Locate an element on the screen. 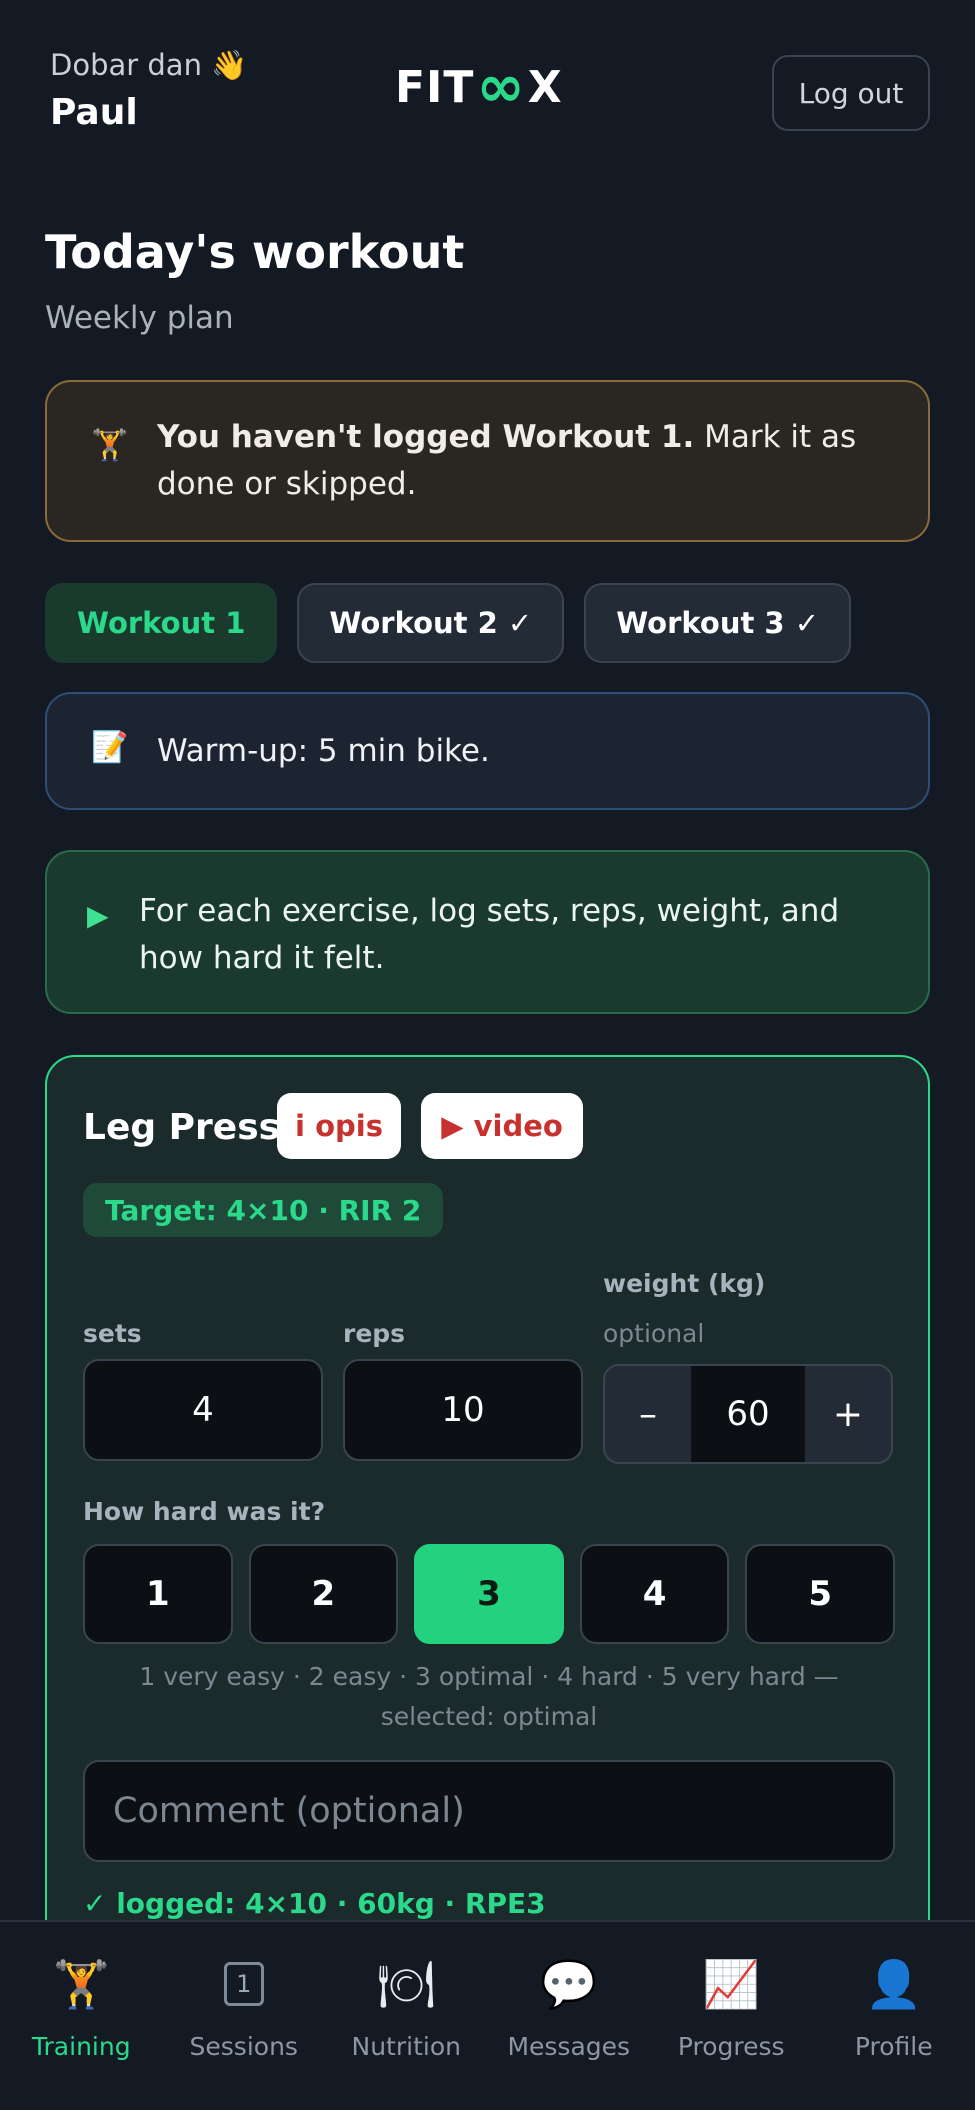 Image resolution: width=975 pixels, height=2110 pixels. calendar-icon-wrap: 1 is located at coordinates (243, 1984).